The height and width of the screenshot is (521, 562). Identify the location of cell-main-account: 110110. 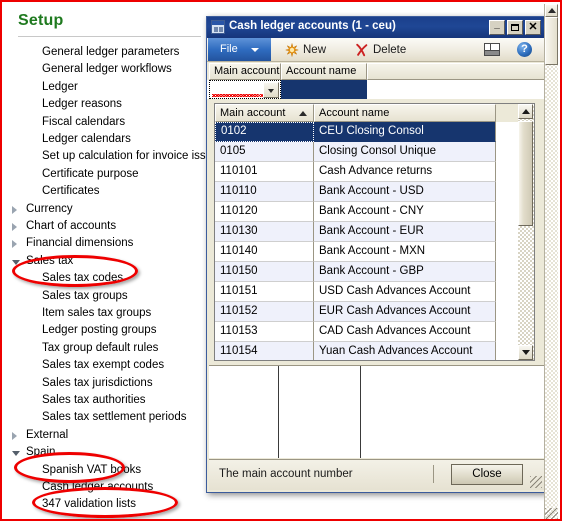
(264, 192).